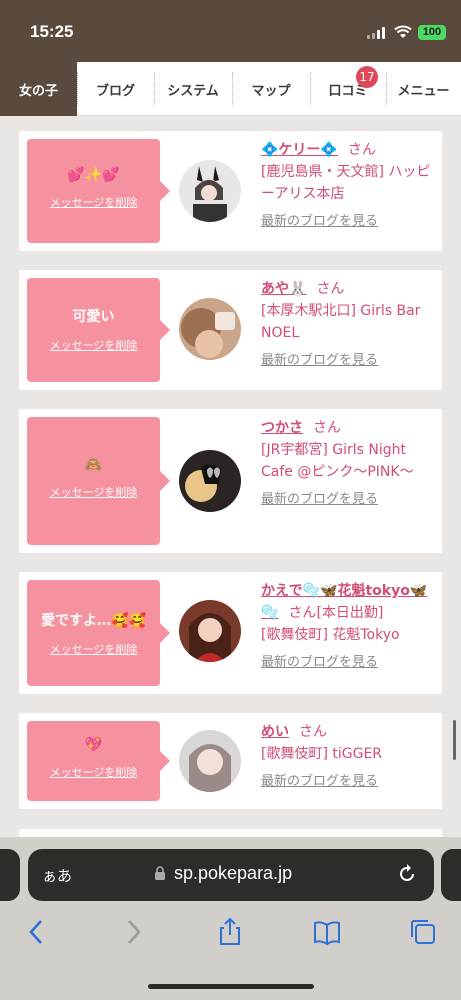 This screenshot has height=1000, width=461. What do you see at coordinates (350, 613) in the screenshot?
I see `working-today-tag: [本日出勤]` at bounding box center [350, 613].